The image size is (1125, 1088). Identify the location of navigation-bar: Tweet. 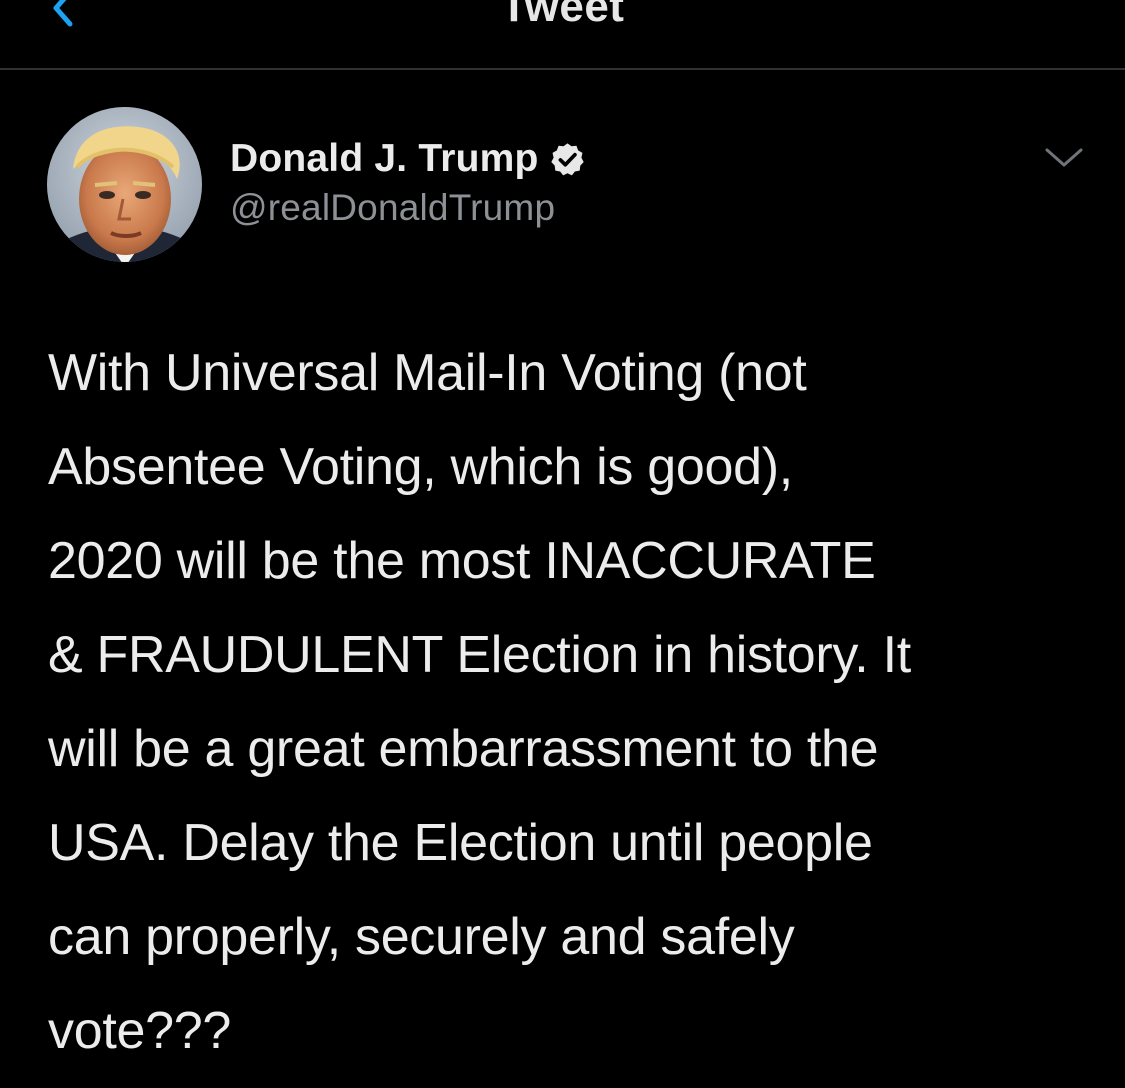
(562, 35).